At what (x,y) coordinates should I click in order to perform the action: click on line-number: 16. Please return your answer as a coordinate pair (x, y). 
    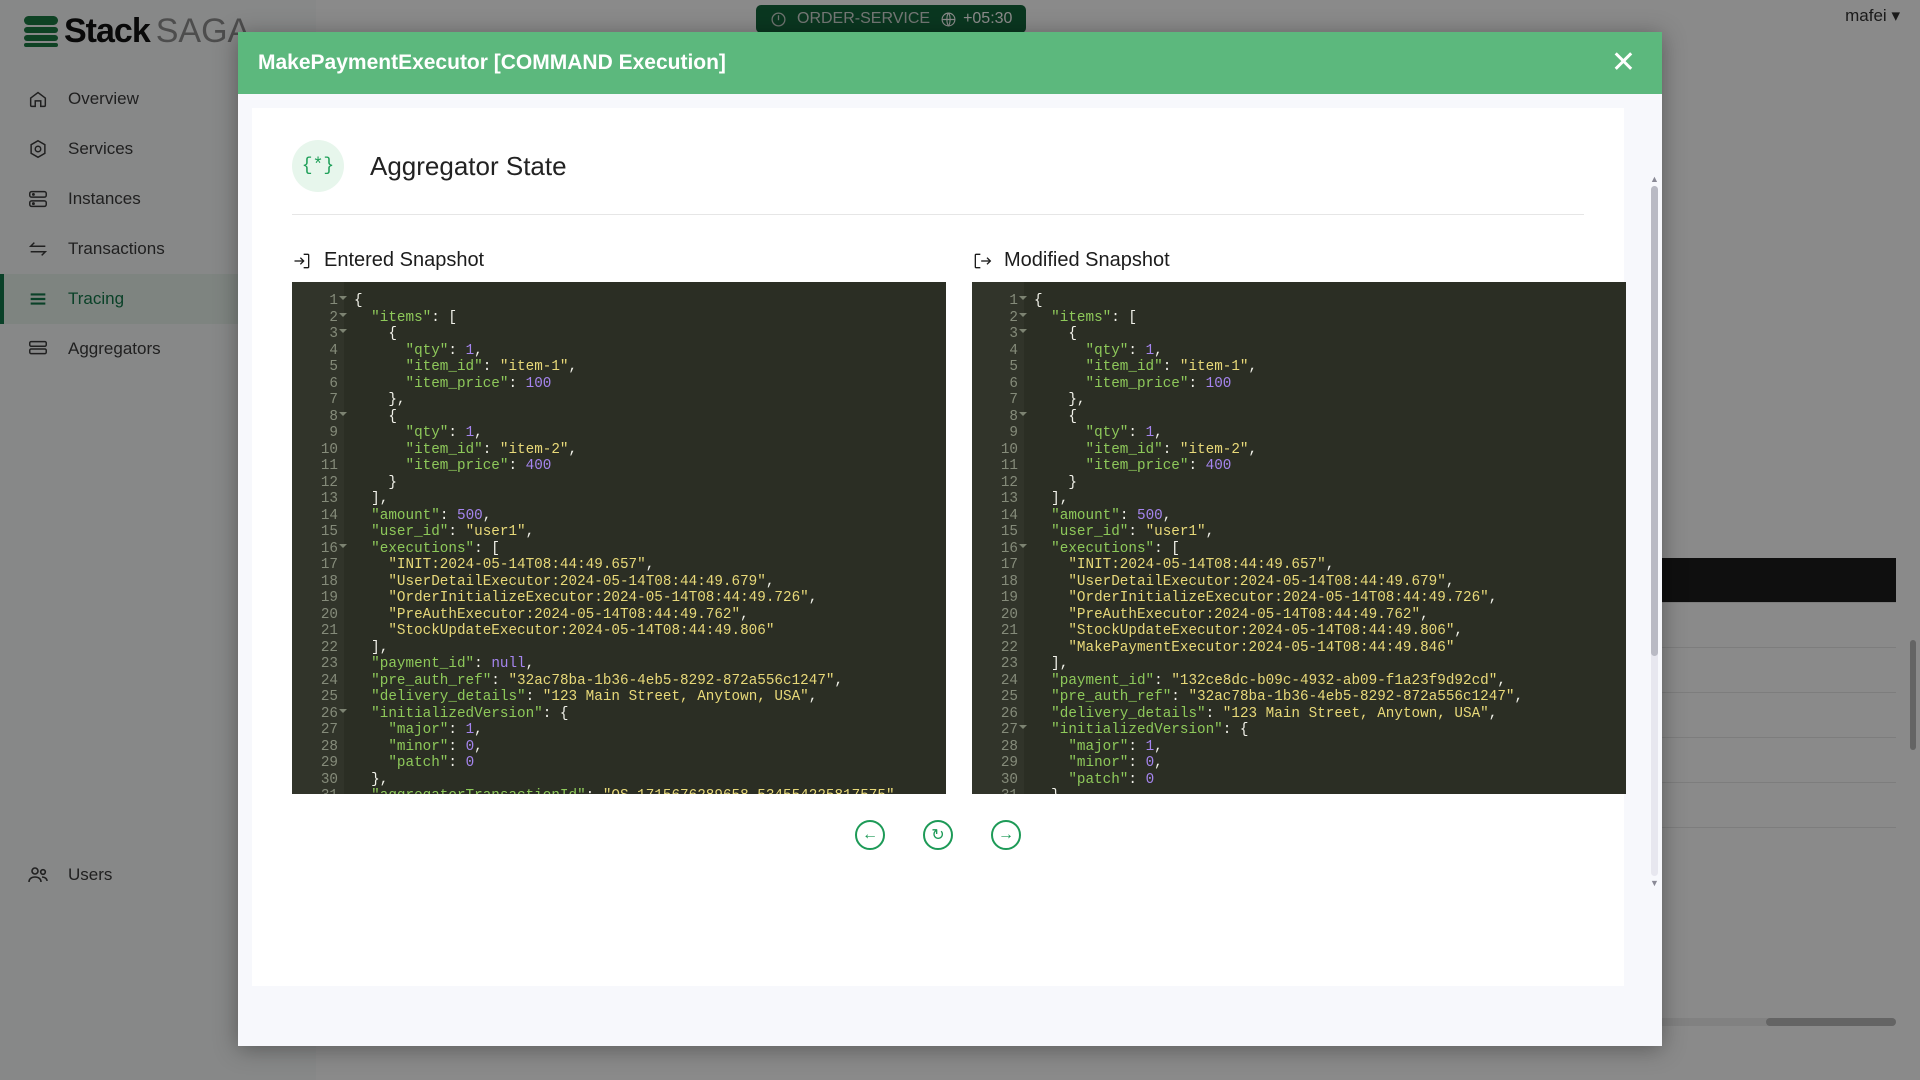
    Looking at the image, I should click on (319, 549).